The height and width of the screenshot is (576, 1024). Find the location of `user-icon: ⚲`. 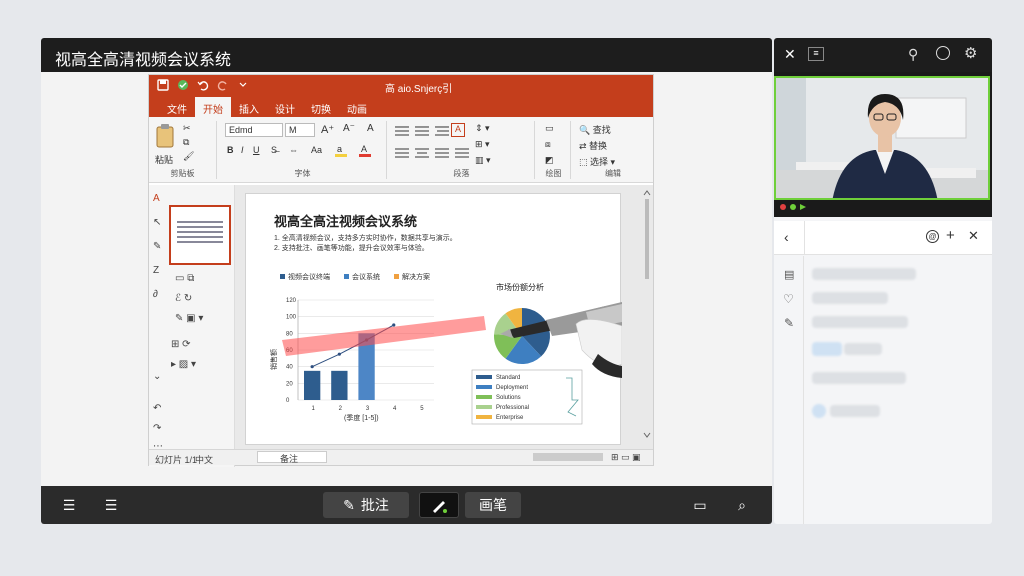

user-icon: ⚲ is located at coordinates (913, 54).